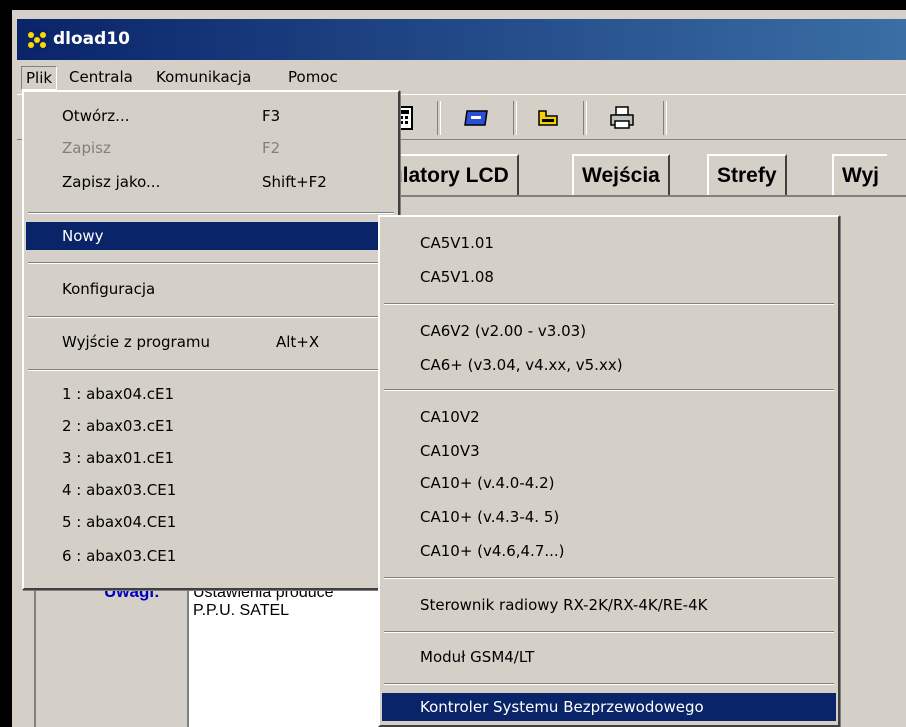 This screenshot has height=727, width=906. I want to click on tab-wyjscia: Wyj, so click(859, 175).